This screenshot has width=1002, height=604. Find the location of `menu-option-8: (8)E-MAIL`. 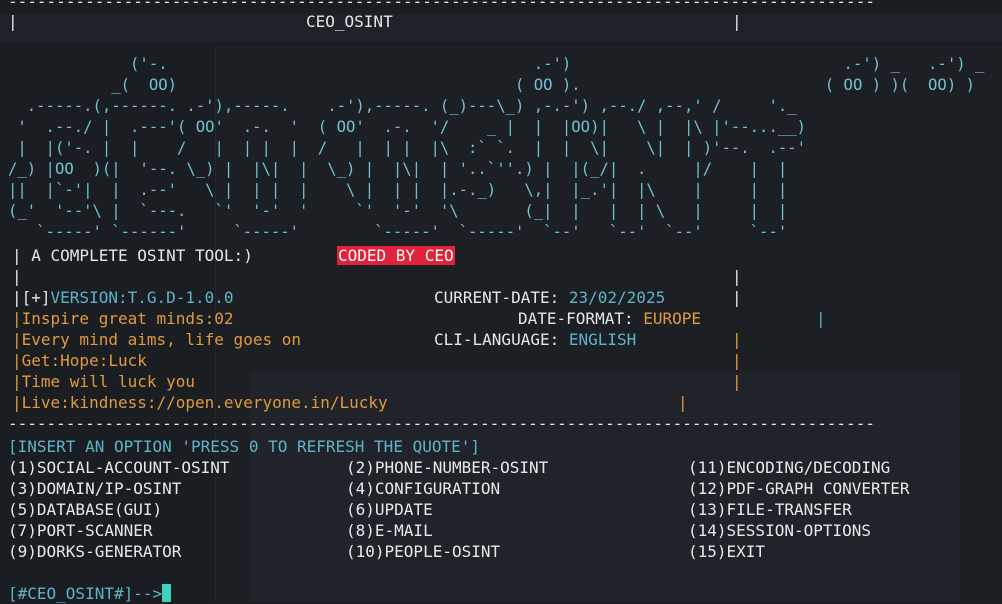

menu-option-8: (8)E-MAIL is located at coordinates (389, 531).